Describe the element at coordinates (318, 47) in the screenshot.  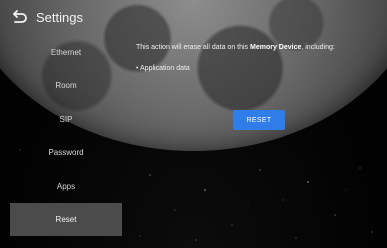
I see `warning-text-suffix: , including:` at that location.